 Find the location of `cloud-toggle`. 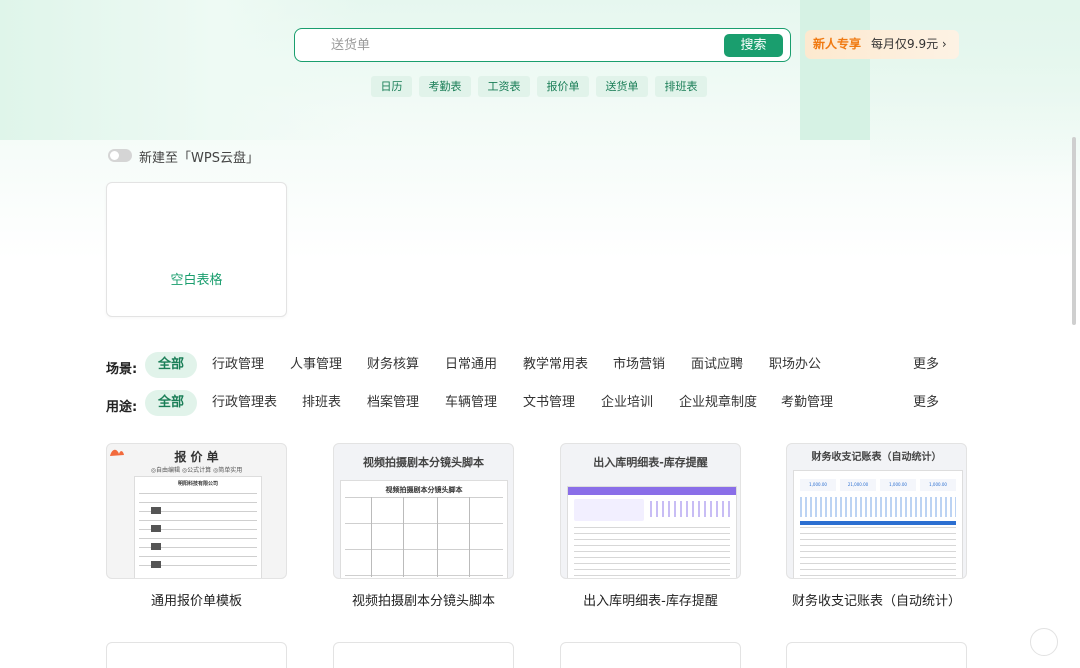

cloud-toggle is located at coordinates (120, 155).